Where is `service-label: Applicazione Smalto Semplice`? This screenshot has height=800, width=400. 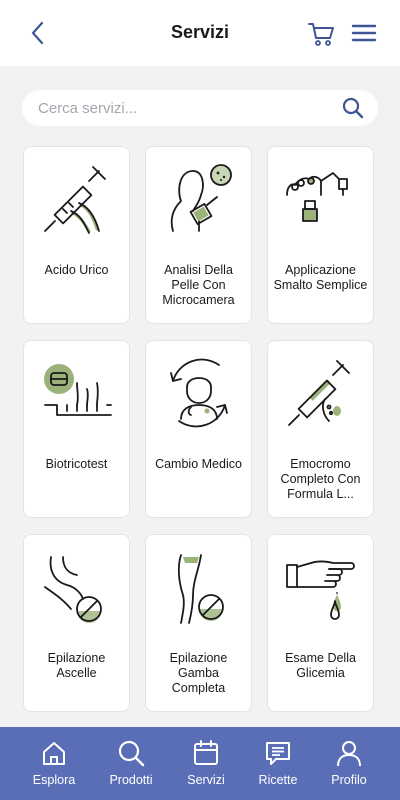 service-label: Applicazione Smalto Semplice is located at coordinates (320, 277).